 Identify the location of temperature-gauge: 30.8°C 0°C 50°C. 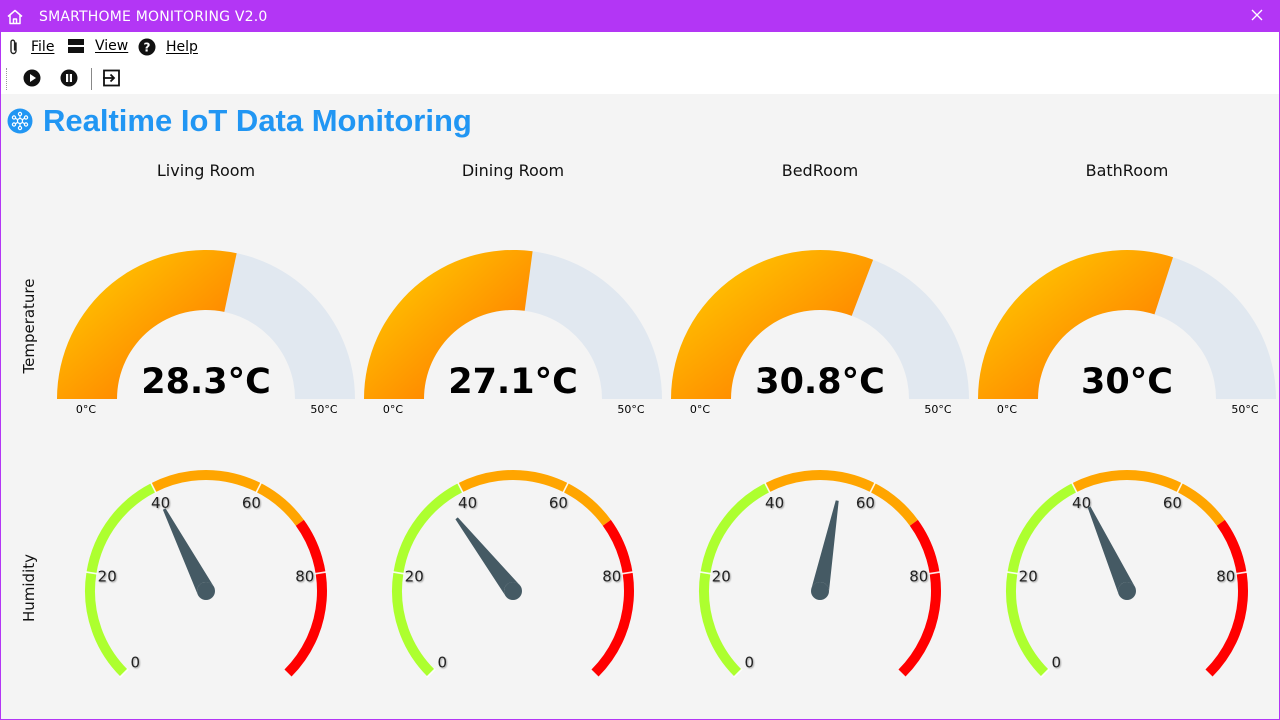
(820, 333).